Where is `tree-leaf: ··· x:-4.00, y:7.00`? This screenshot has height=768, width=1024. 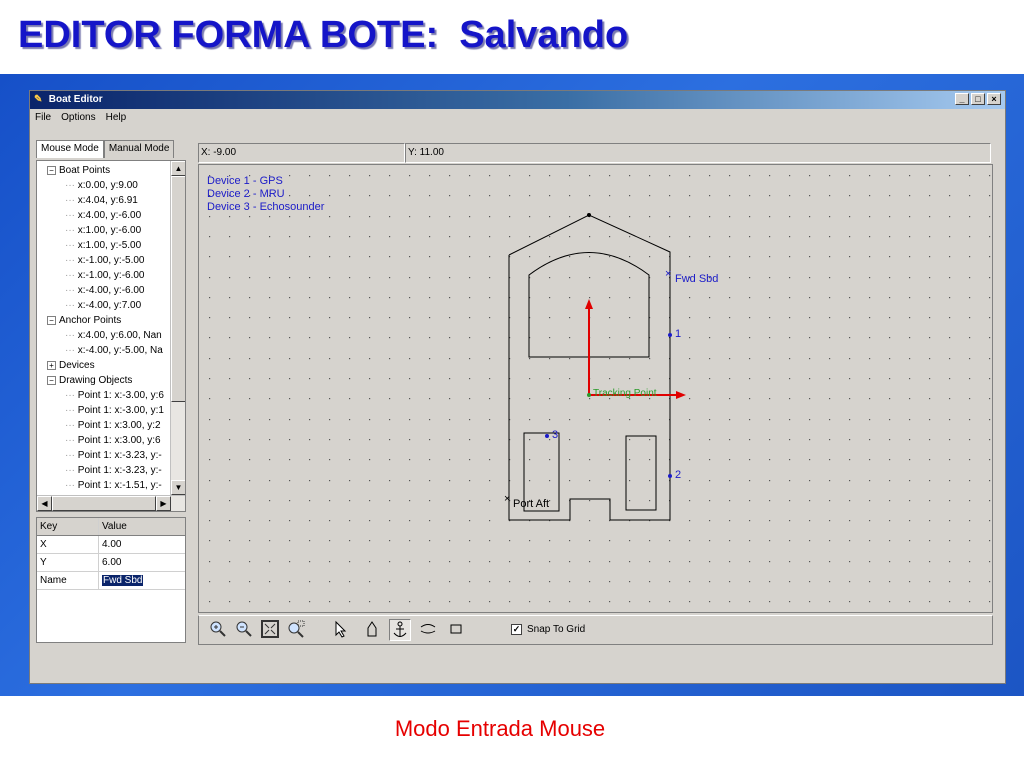
tree-leaf: ··· x:-4.00, y:7.00 is located at coordinates (103, 305).